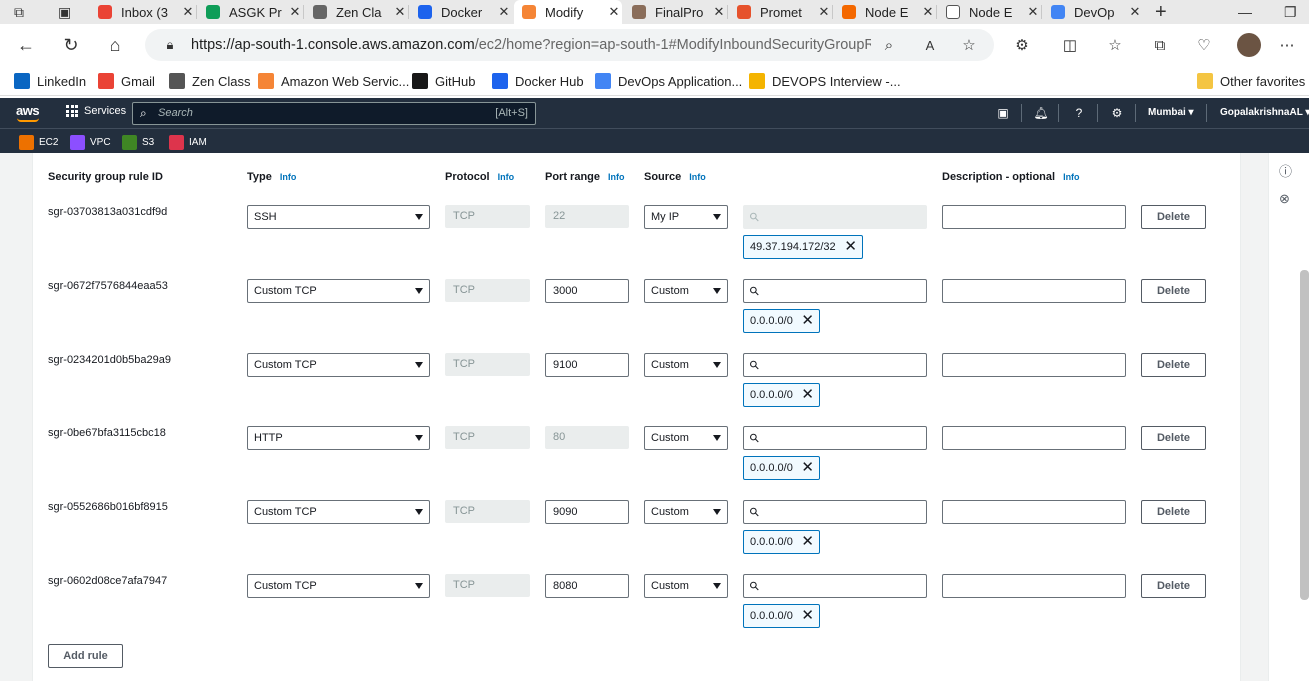  I want to click on favorites-icon: ☆, so click(1115, 45).